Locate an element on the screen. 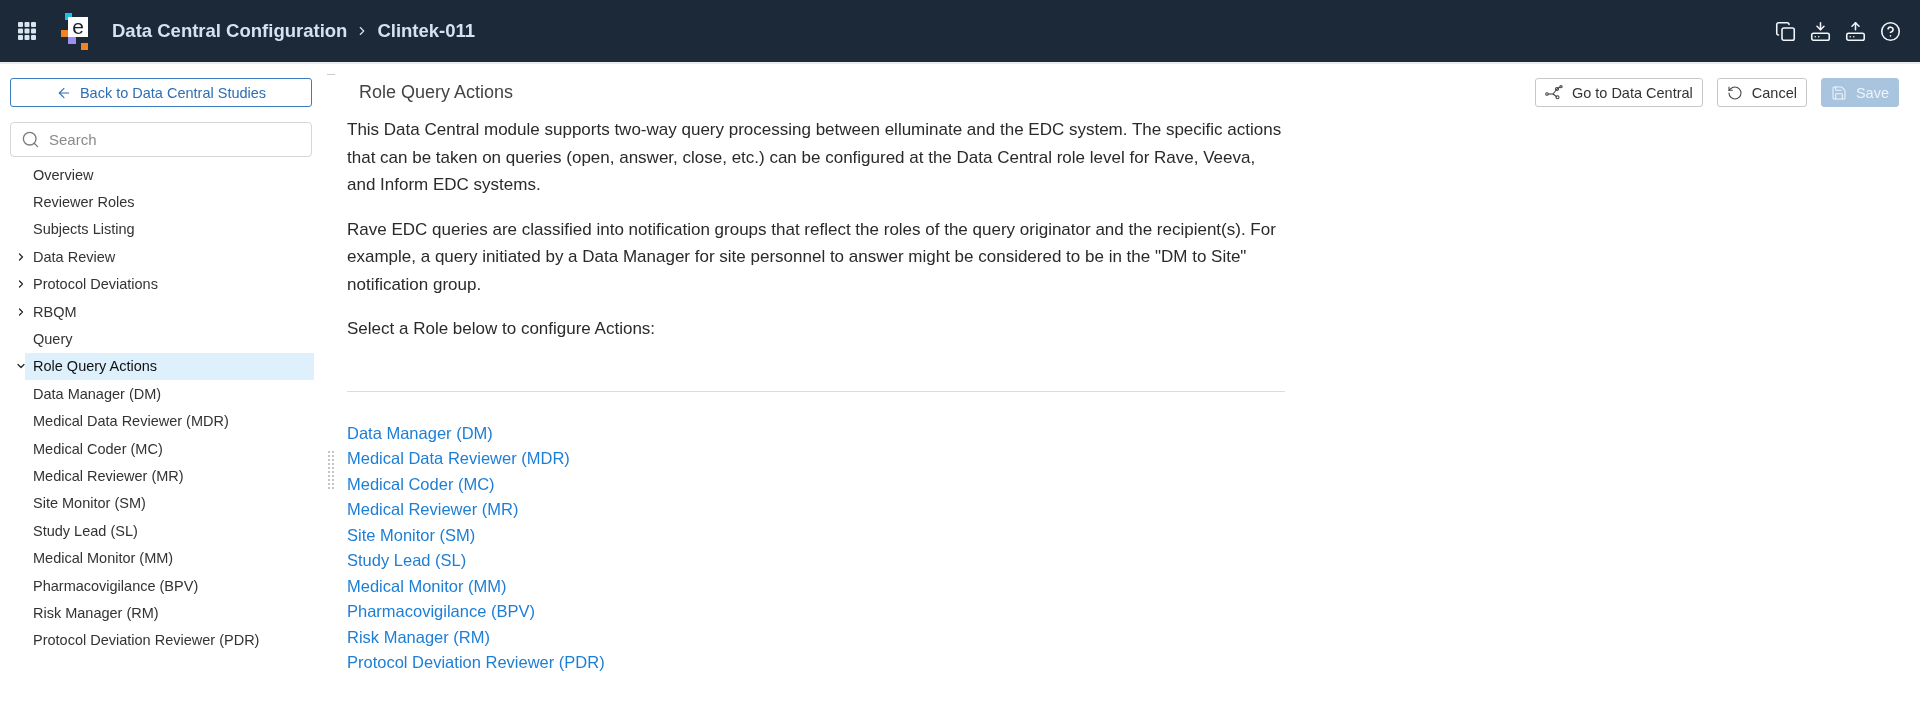  role-link: Data Manager (DM) is located at coordinates (420, 433).